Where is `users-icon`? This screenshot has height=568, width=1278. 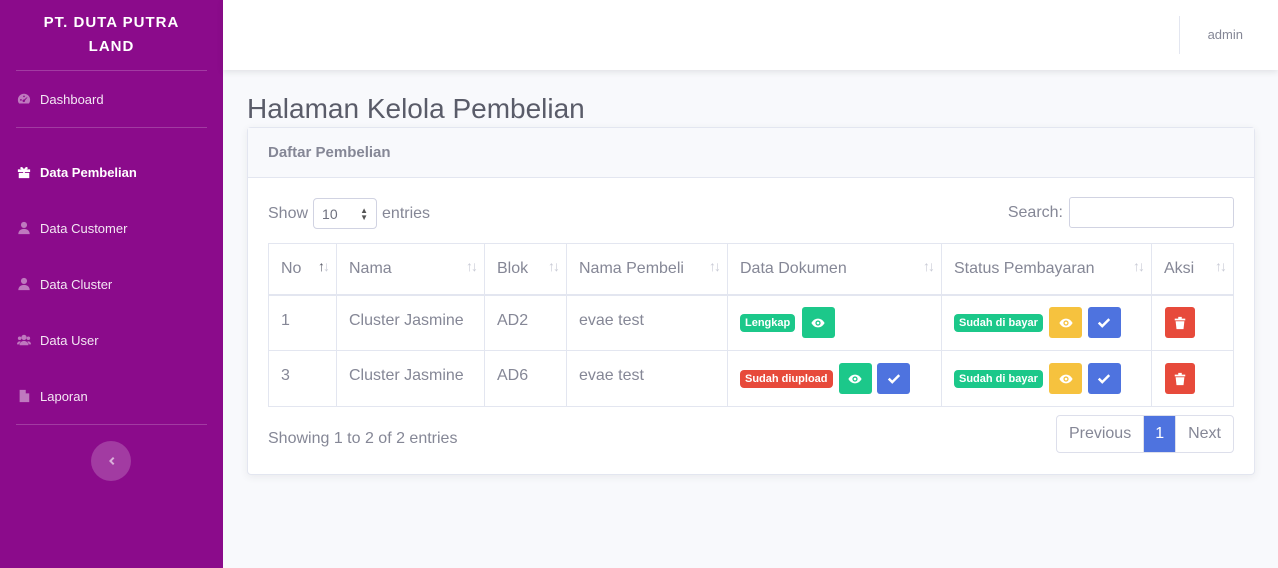 users-icon is located at coordinates (24, 340).